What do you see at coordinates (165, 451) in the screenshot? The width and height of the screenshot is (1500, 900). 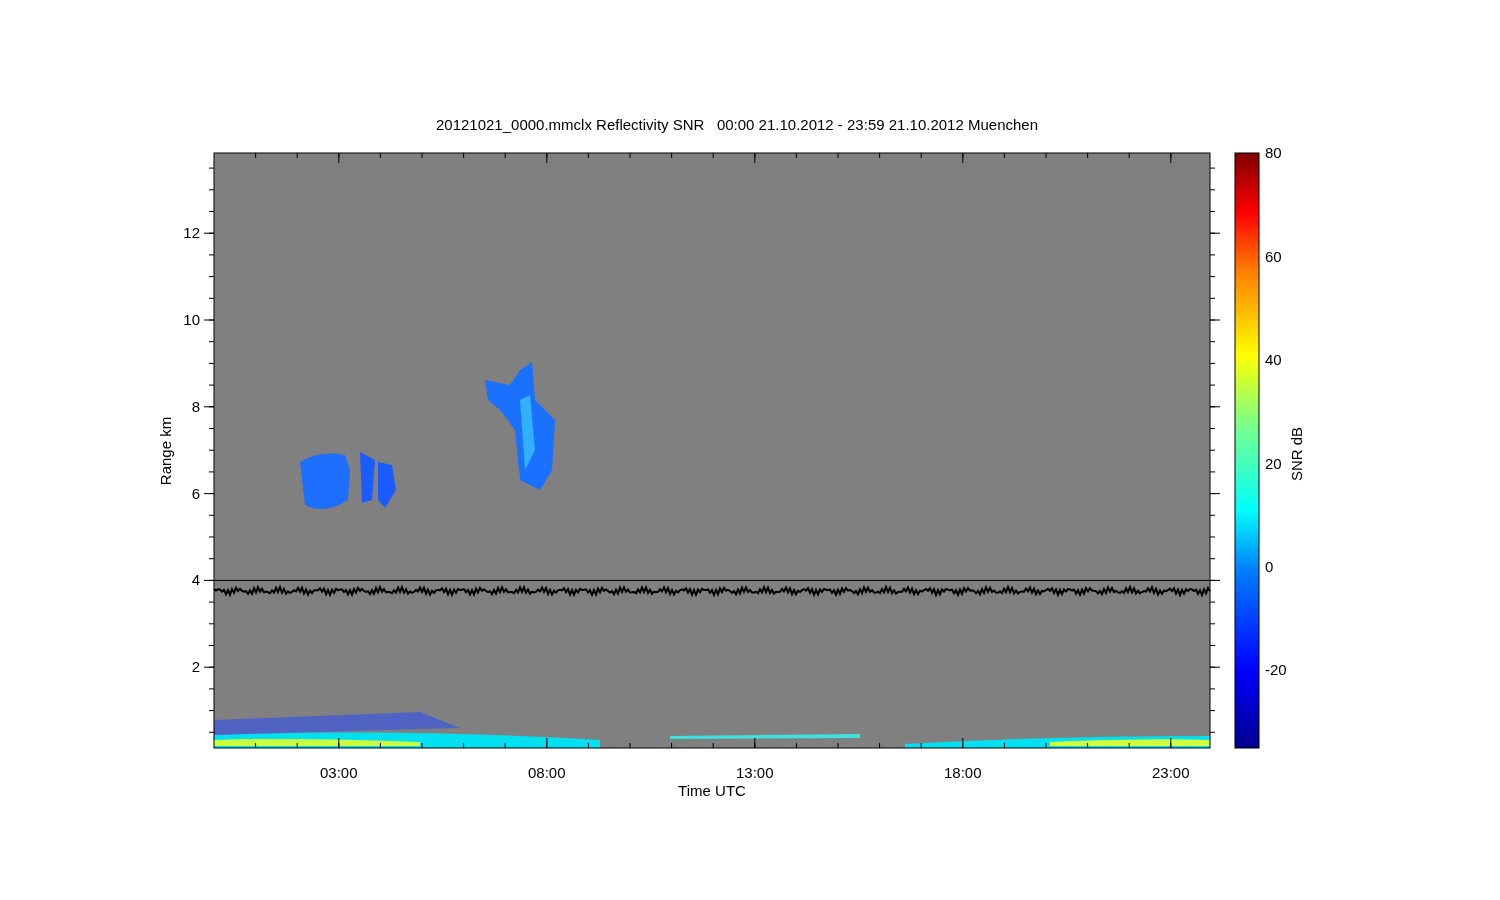 I see `y-axis-label: Range km` at bounding box center [165, 451].